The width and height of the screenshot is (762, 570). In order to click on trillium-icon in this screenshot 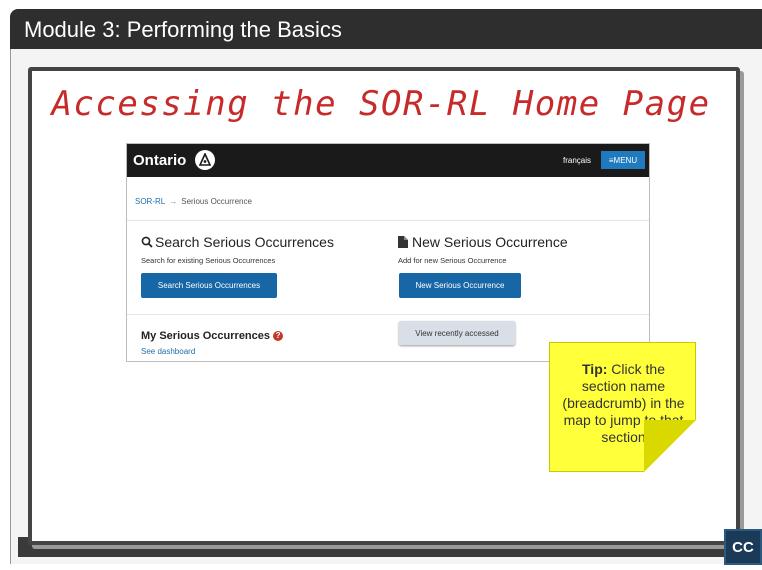, I will do `click(205, 160)`.